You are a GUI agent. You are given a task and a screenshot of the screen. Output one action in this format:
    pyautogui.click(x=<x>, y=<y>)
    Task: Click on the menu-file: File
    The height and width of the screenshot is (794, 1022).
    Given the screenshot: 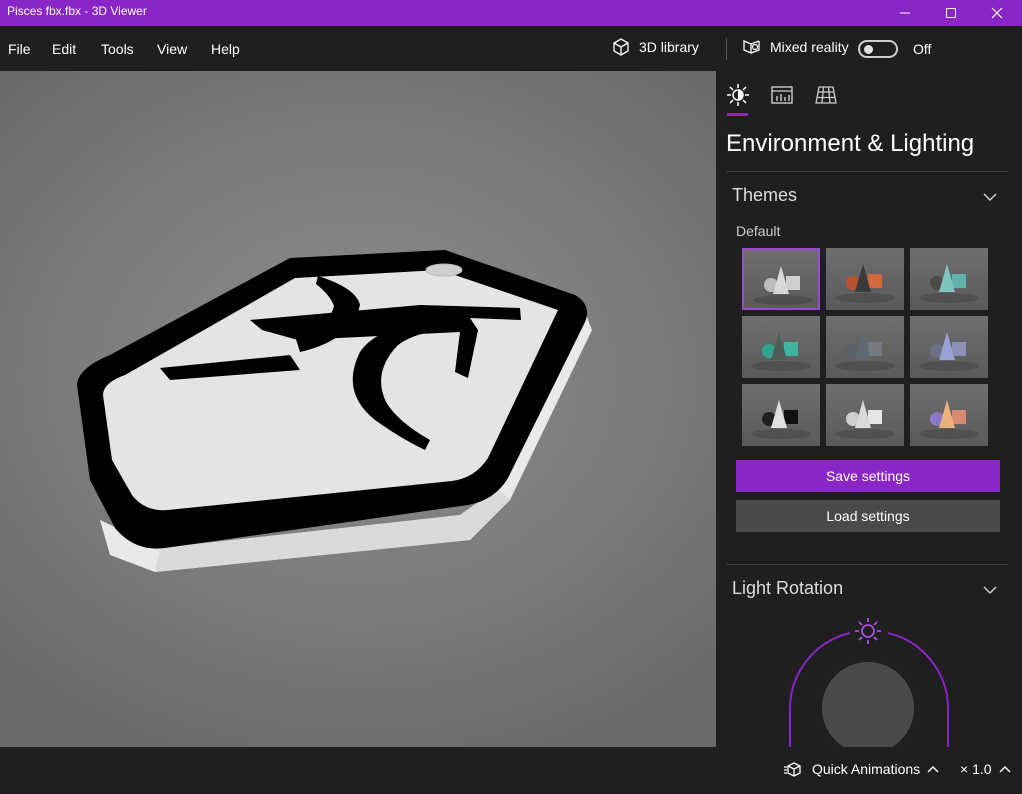 What is the action you would take?
    pyautogui.click(x=19, y=49)
    